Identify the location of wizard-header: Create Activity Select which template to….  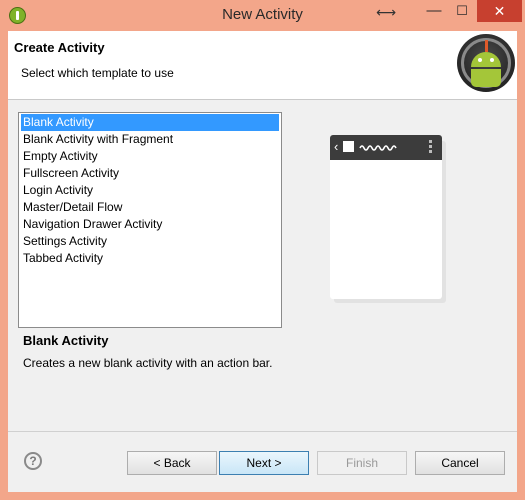
(262, 65).